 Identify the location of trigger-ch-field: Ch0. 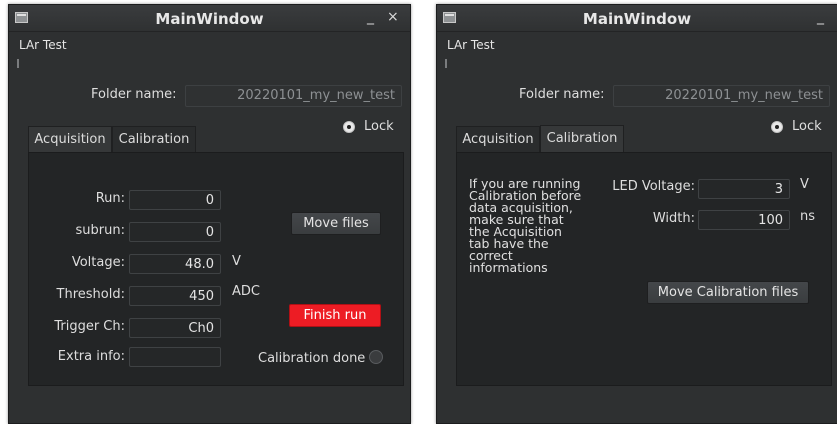
(175, 328).